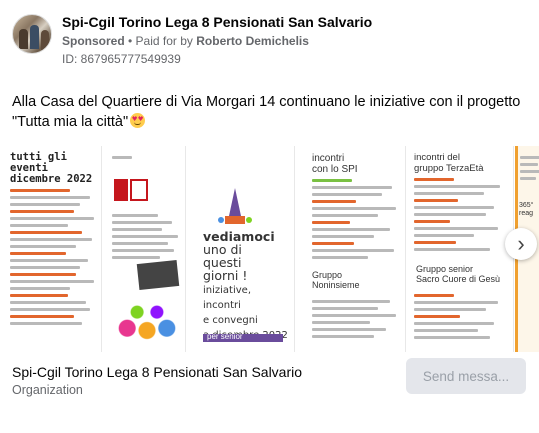 Image resolution: width=539 pixels, height=433 pixels. Describe the element at coordinates (336, 280) in the screenshot. I see `group-noninsieme-title: Gruppo Noninsieme` at that location.